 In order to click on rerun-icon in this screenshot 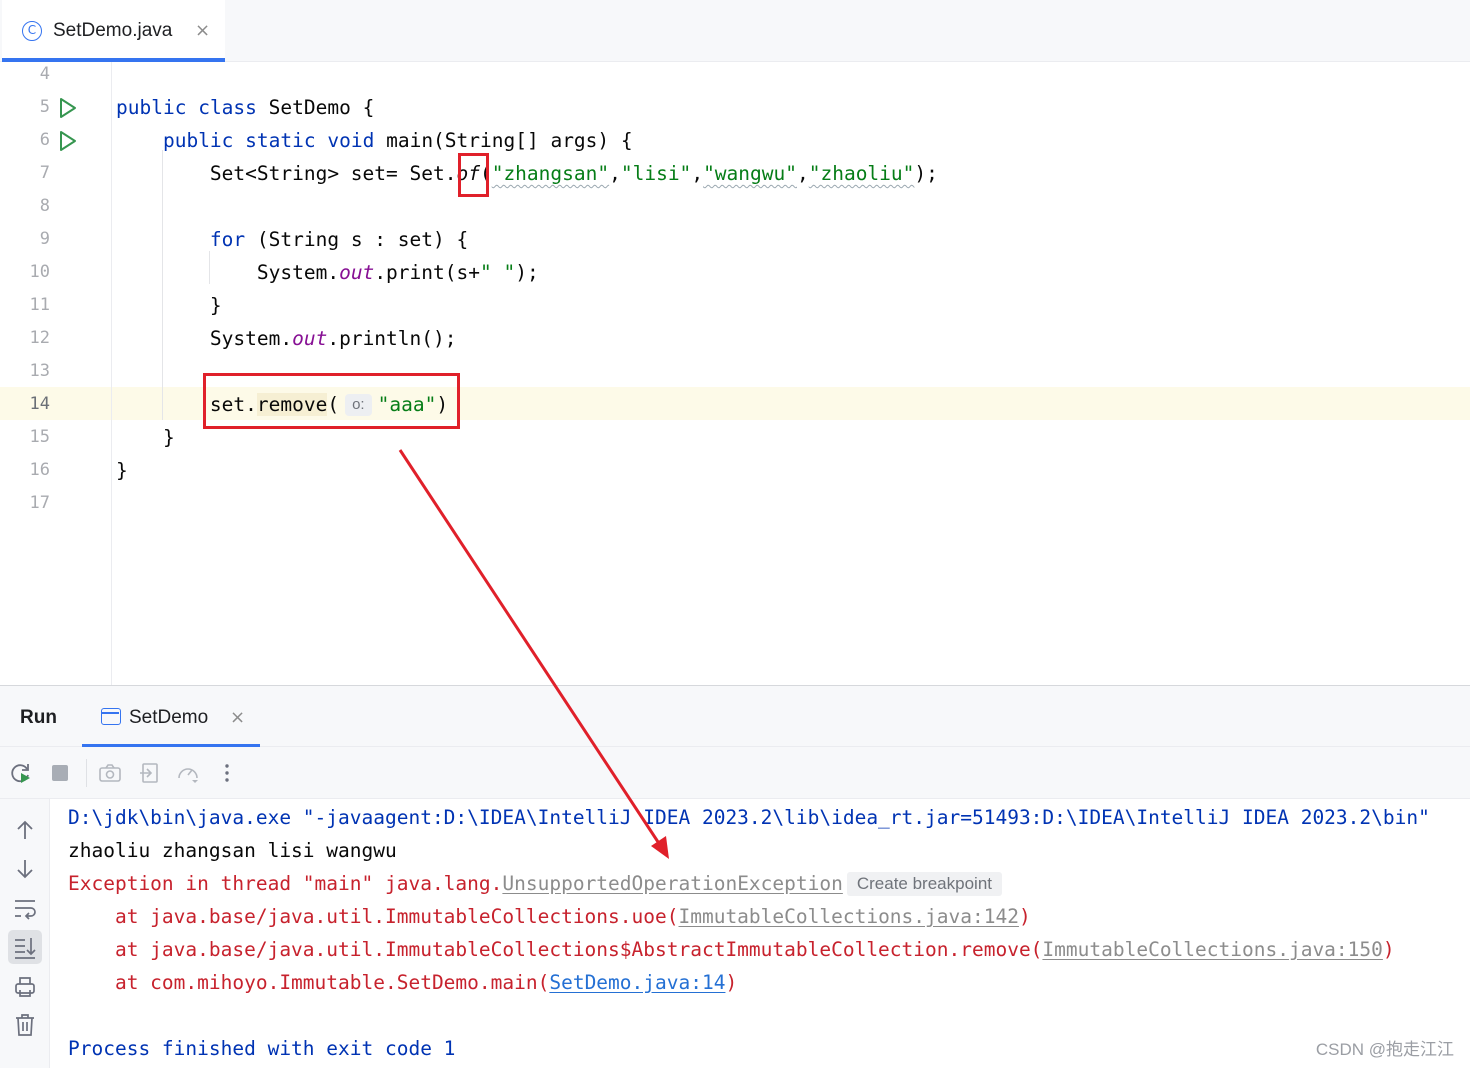, I will do `click(21, 773)`.